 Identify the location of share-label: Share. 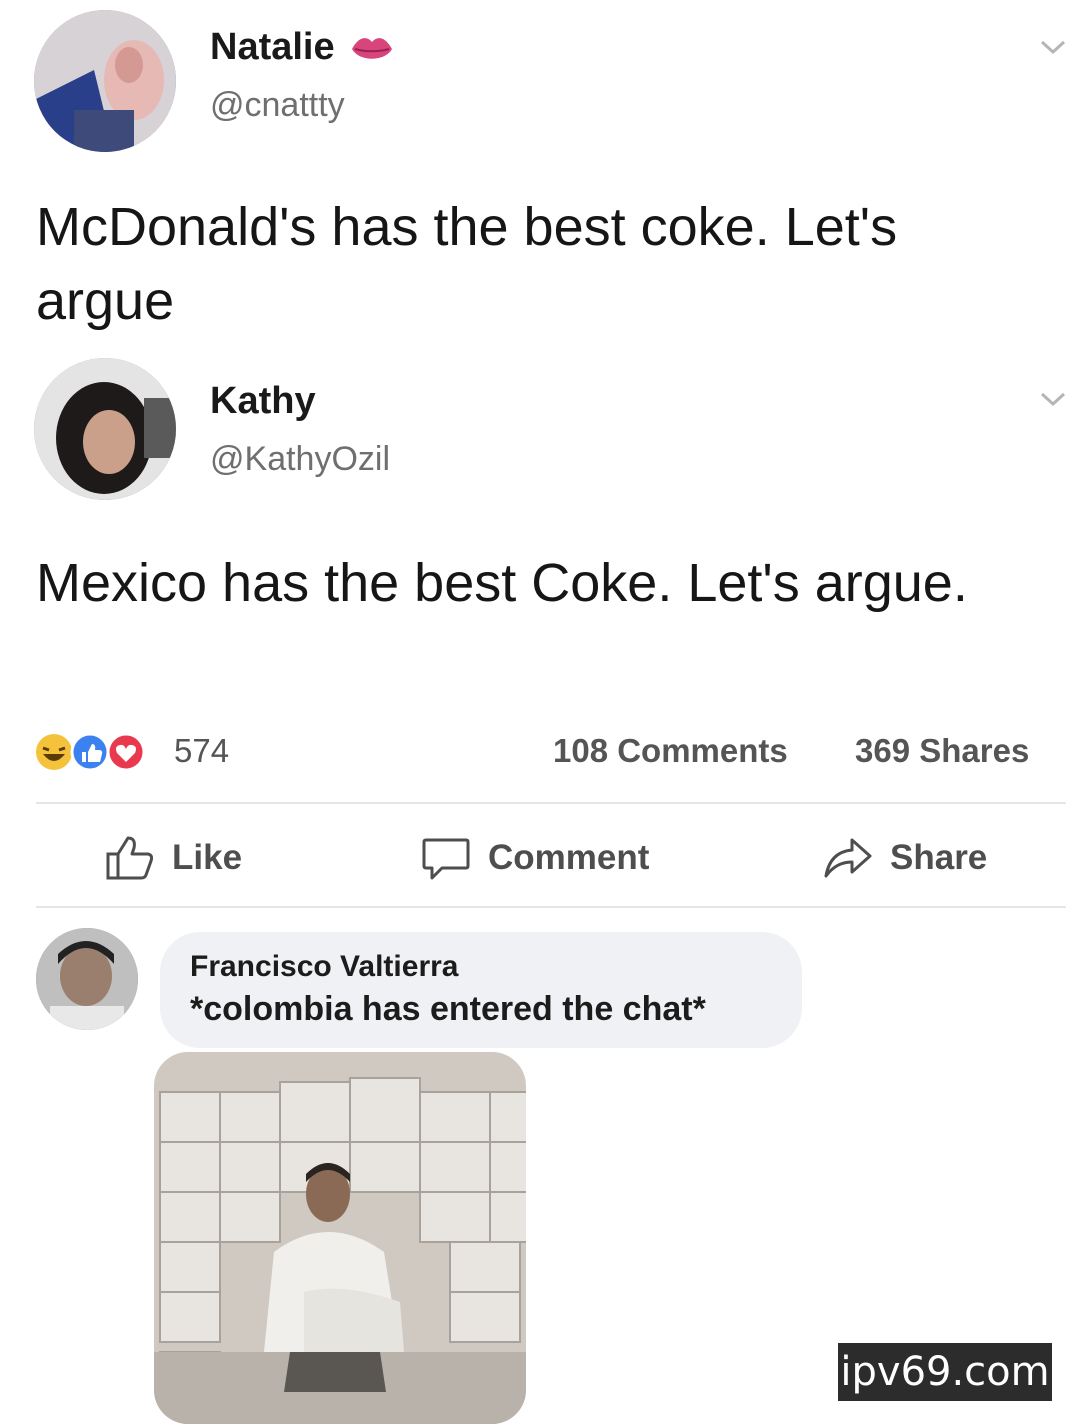
(939, 857).